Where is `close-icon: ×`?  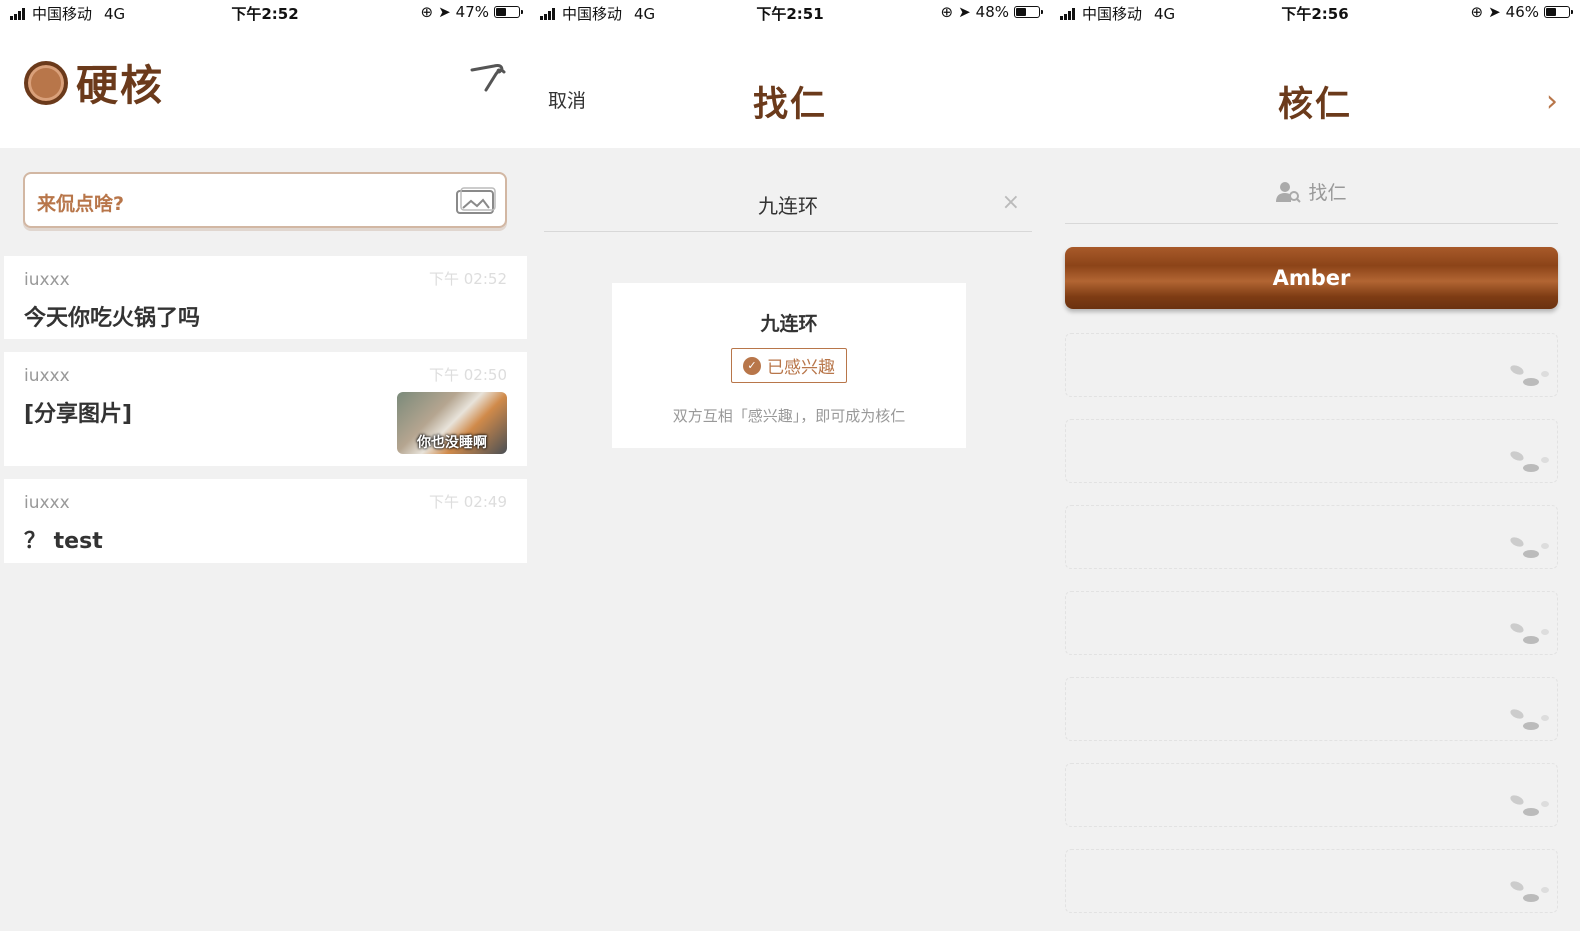 close-icon: × is located at coordinates (1011, 202).